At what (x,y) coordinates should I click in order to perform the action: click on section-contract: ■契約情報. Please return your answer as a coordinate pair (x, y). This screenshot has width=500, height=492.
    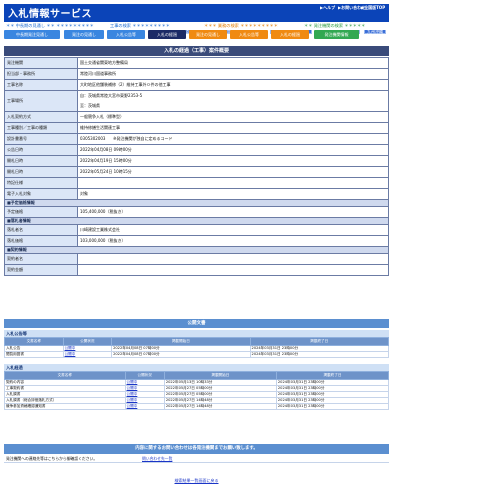
    Looking at the image, I should click on (196, 250).